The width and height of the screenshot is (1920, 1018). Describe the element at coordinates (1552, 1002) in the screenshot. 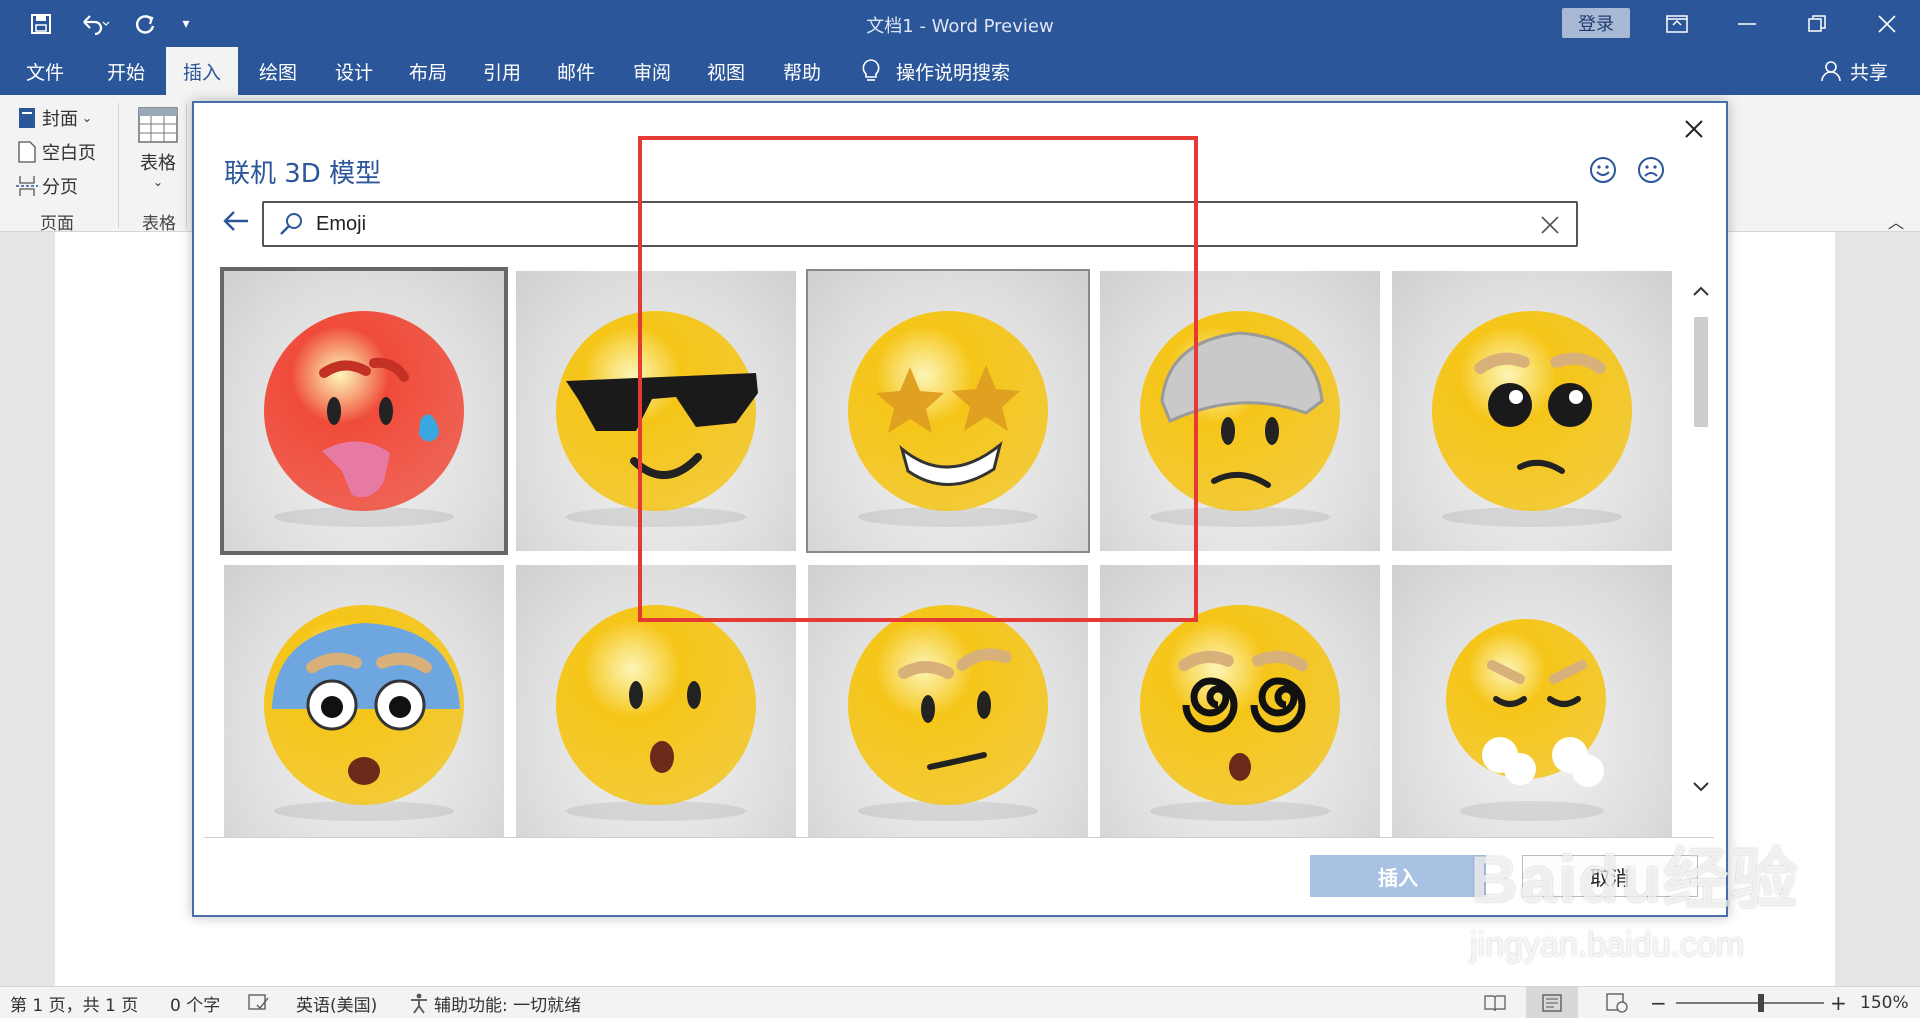

I see `print-layout-icon` at that location.